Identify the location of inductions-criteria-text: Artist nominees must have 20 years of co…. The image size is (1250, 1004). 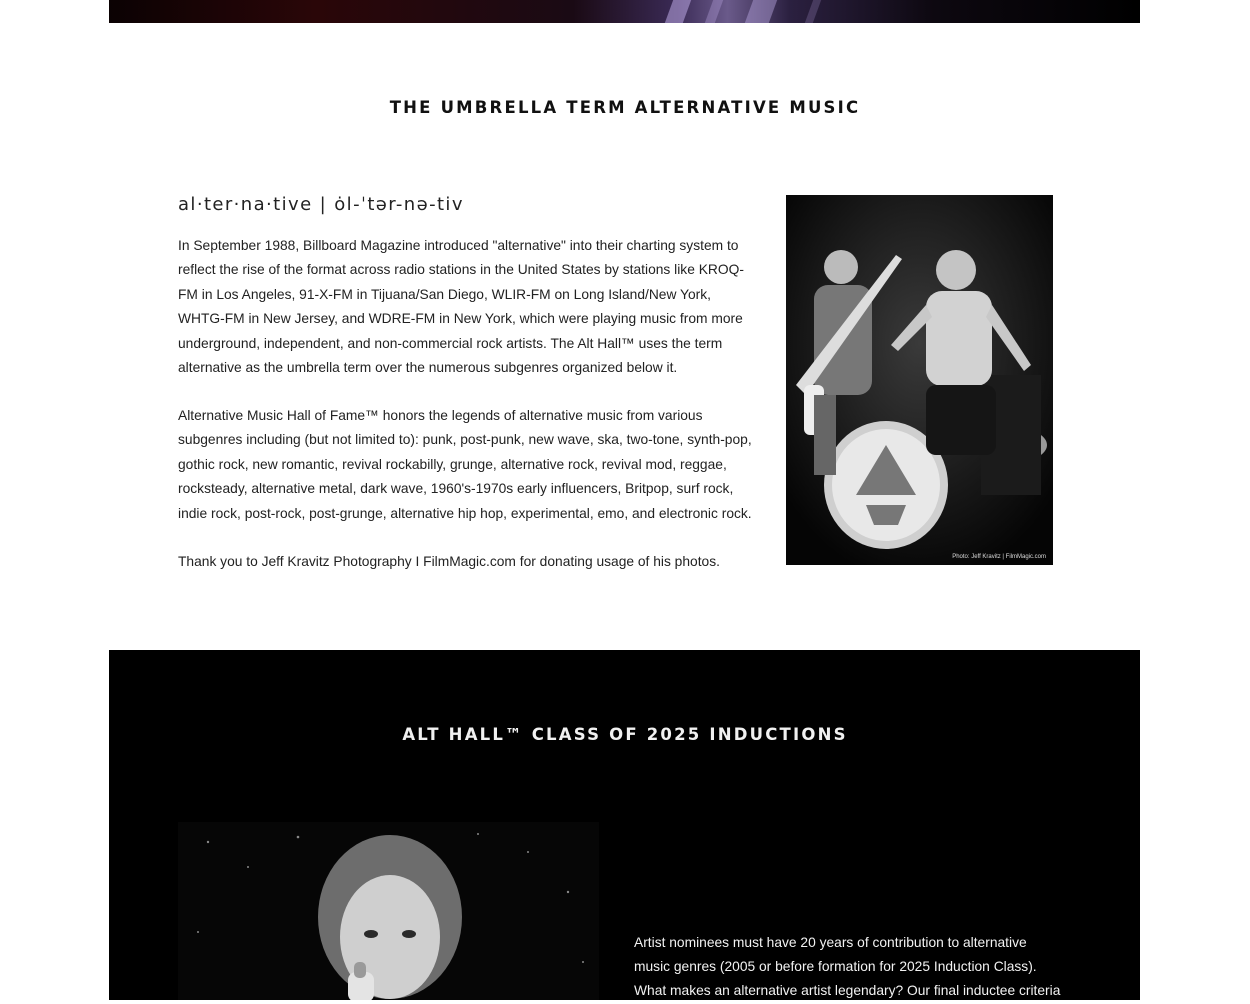
(847, 967).